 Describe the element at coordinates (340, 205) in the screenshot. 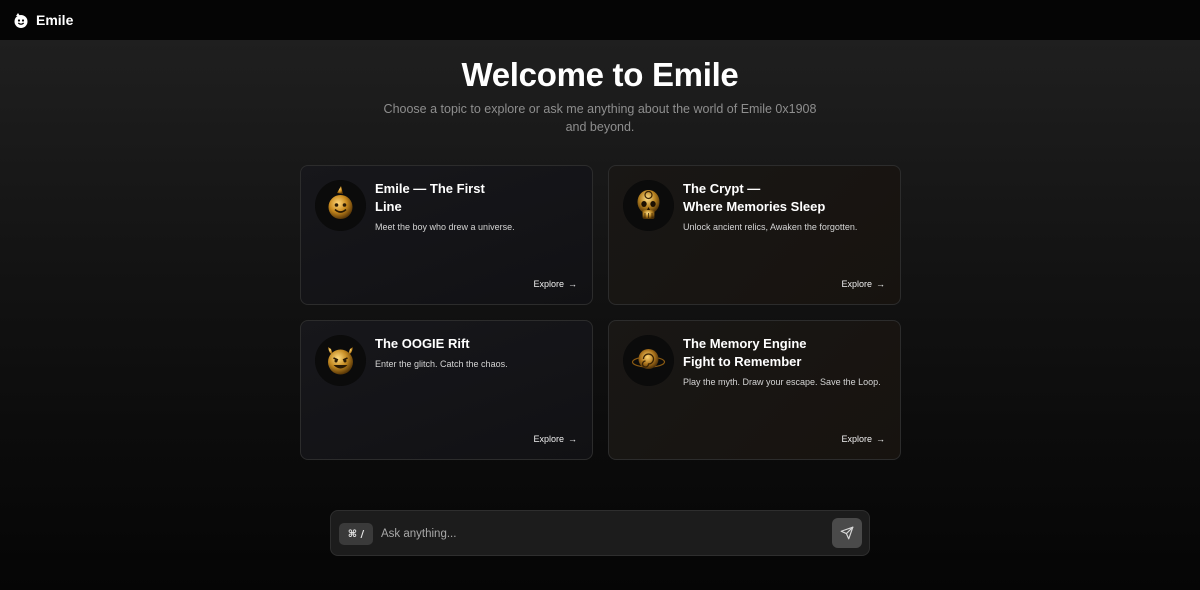

I see `golden-smiley-icon` at that location.